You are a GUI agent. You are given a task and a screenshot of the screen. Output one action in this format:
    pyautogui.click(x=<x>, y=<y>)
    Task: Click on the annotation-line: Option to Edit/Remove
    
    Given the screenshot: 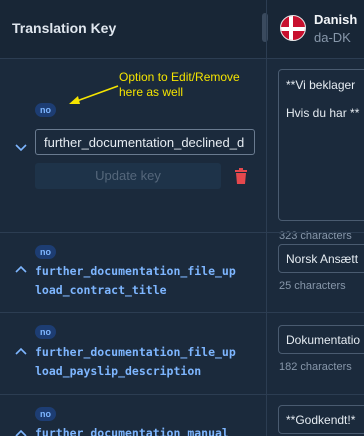 What is the action you would take?
    pyautogui.click(x=179, y=77)
    